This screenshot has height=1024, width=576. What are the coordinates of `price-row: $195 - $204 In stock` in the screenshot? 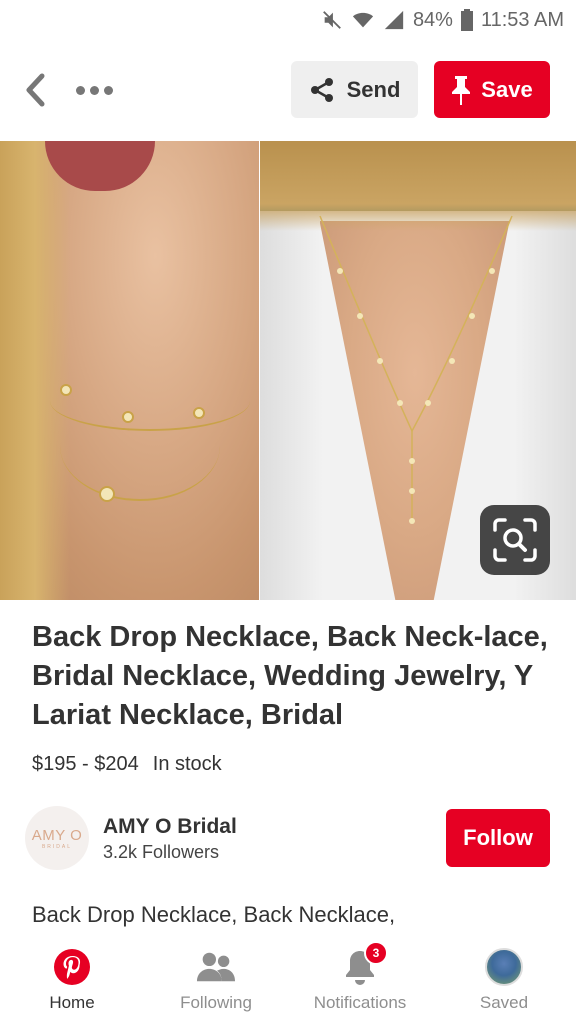 It's located at (127, 764).